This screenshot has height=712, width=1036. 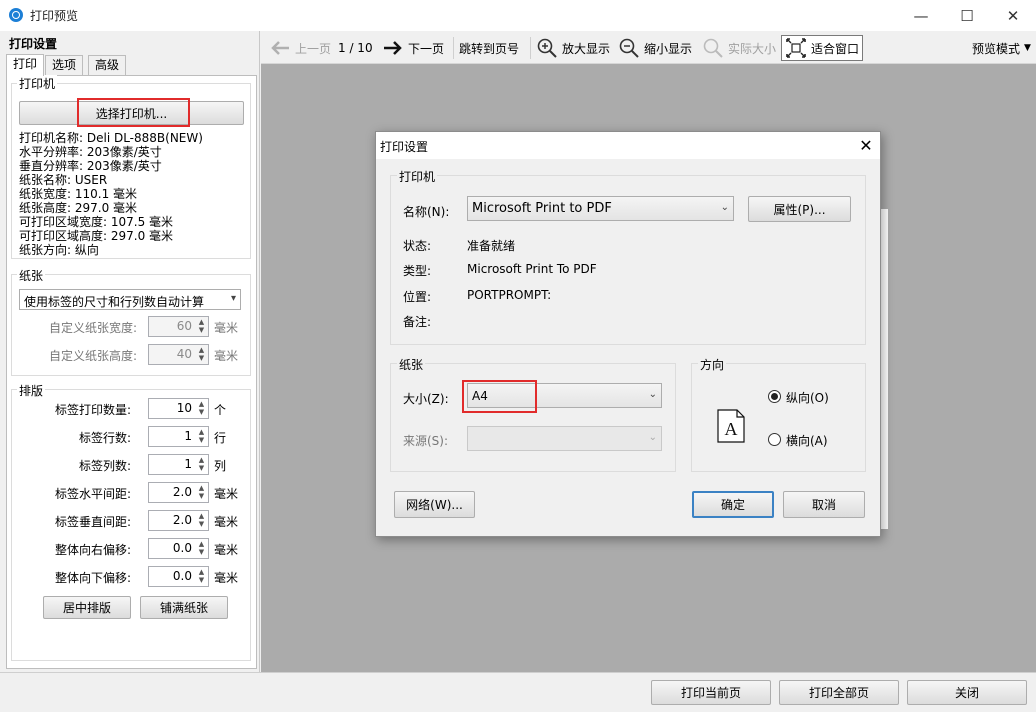 What do you see at coordinates (313, 48) in the screenshot?
I see `prev-page-label: 上一页` at bounding box center [313, 48].